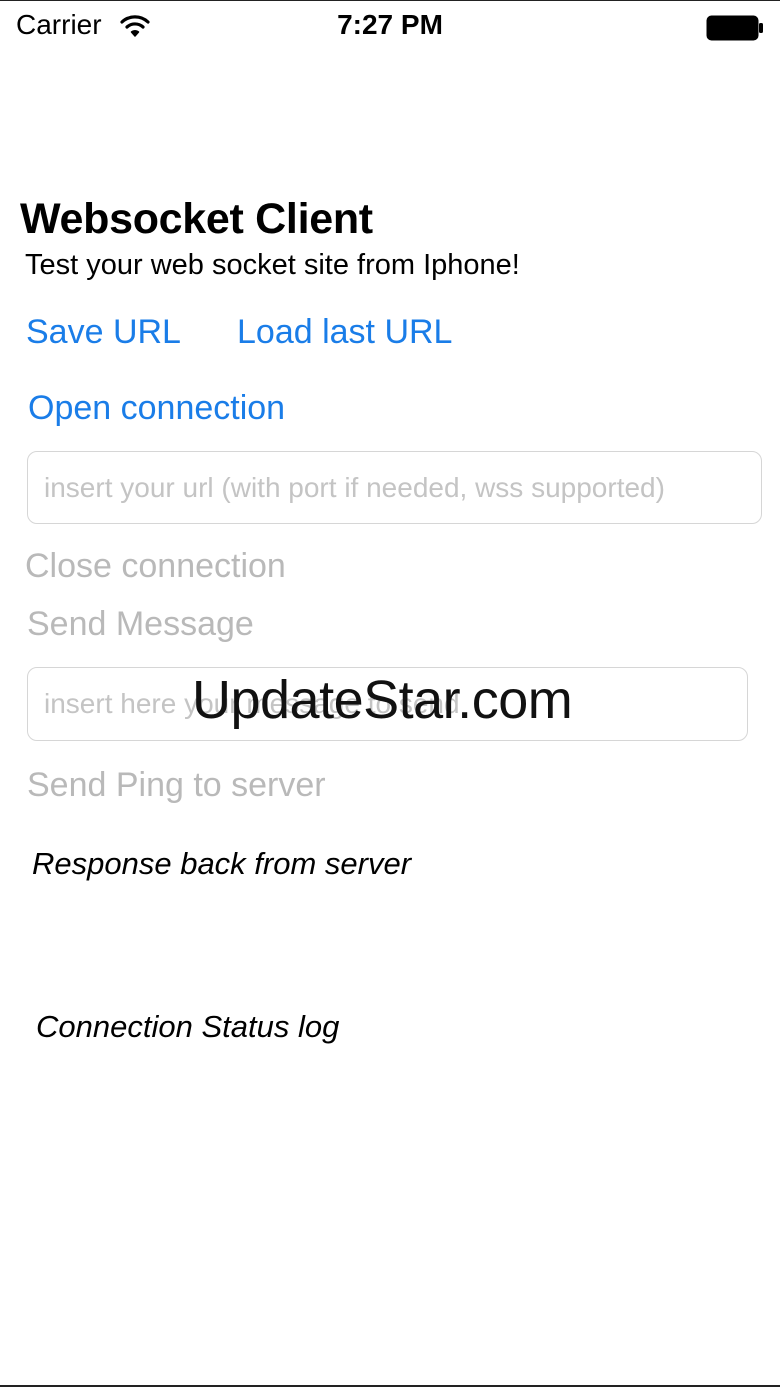 The width and height of the screenshot is (780, 1387). I want to click on status-time: 7:27 PM, so click(390, 24).